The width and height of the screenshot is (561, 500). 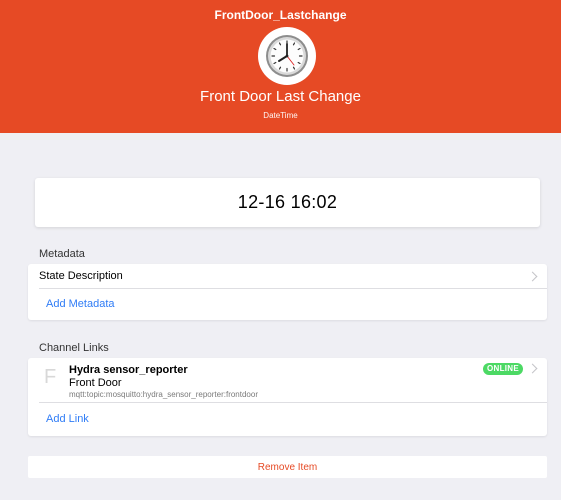 What do you see at coordinates (80, 304) in the screenshot?
I see `add-metadata-label: Add Metadata` at bounding box center [80, 304].